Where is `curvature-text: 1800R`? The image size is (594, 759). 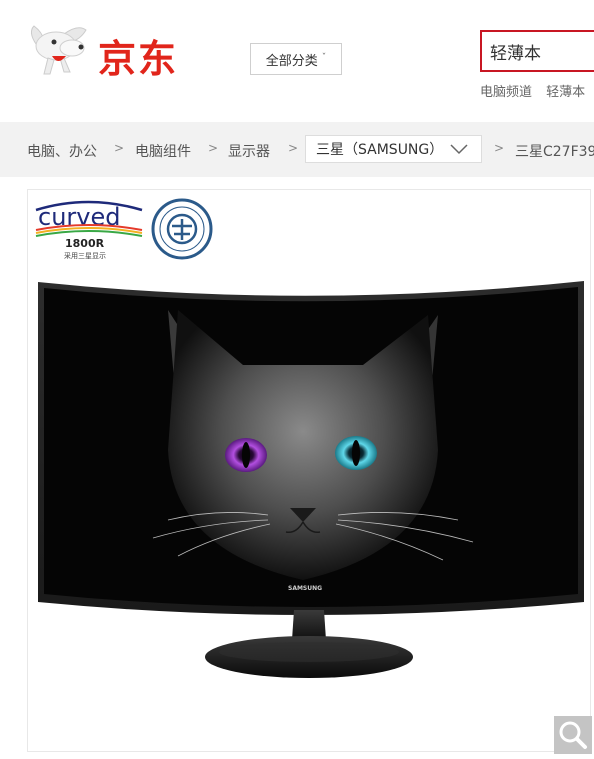
curvature-text: 1800R is located at coordinates (85, 243).